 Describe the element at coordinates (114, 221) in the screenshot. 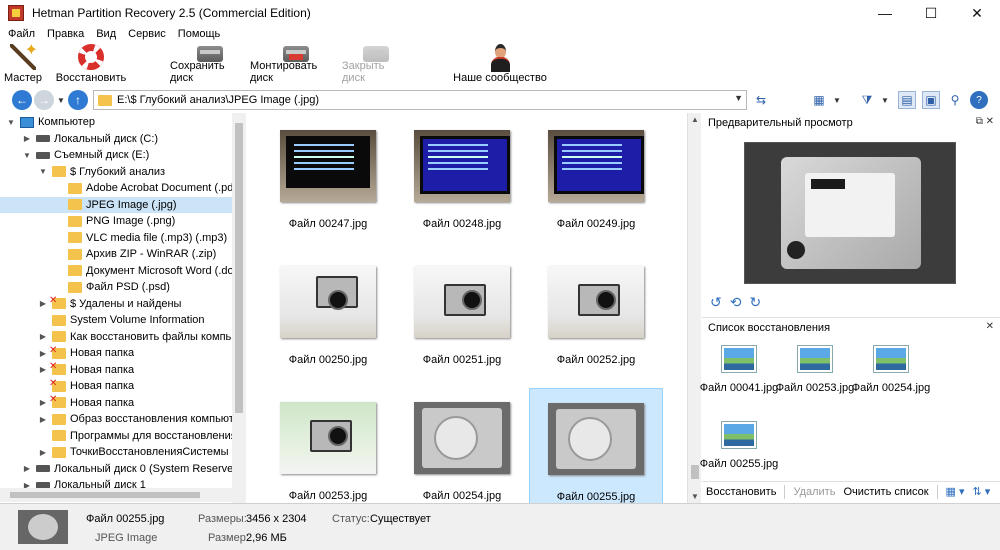

I see `tree-item: PNG Image (.png)` at that location.